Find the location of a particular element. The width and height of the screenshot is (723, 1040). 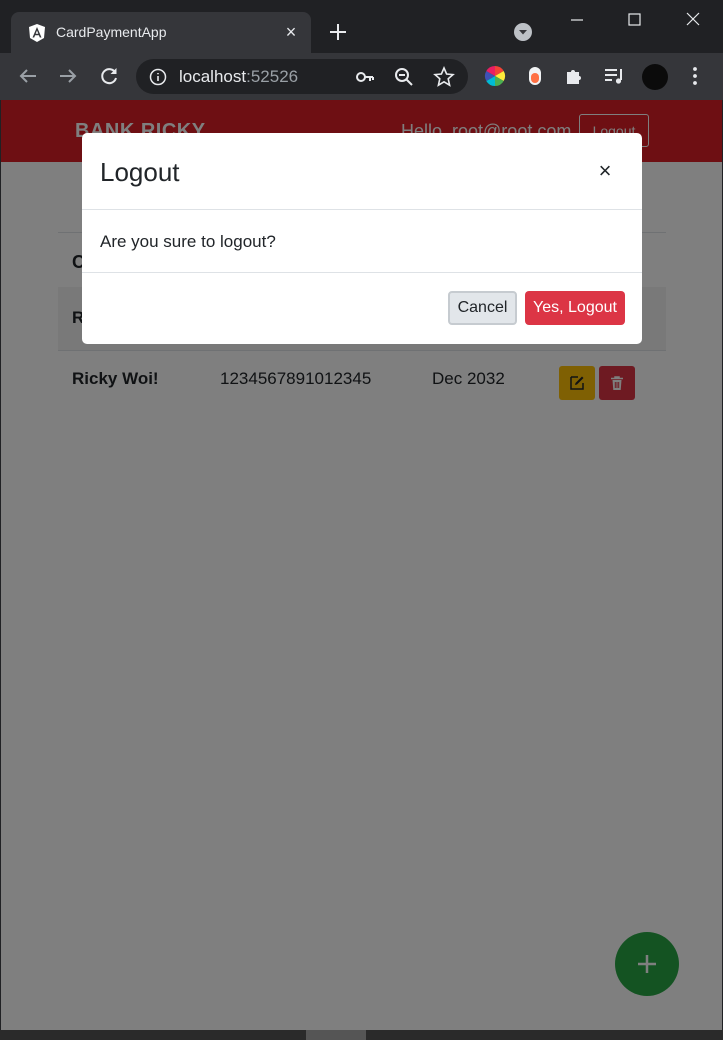

maximize-icon is located at coordinates (635, 20).